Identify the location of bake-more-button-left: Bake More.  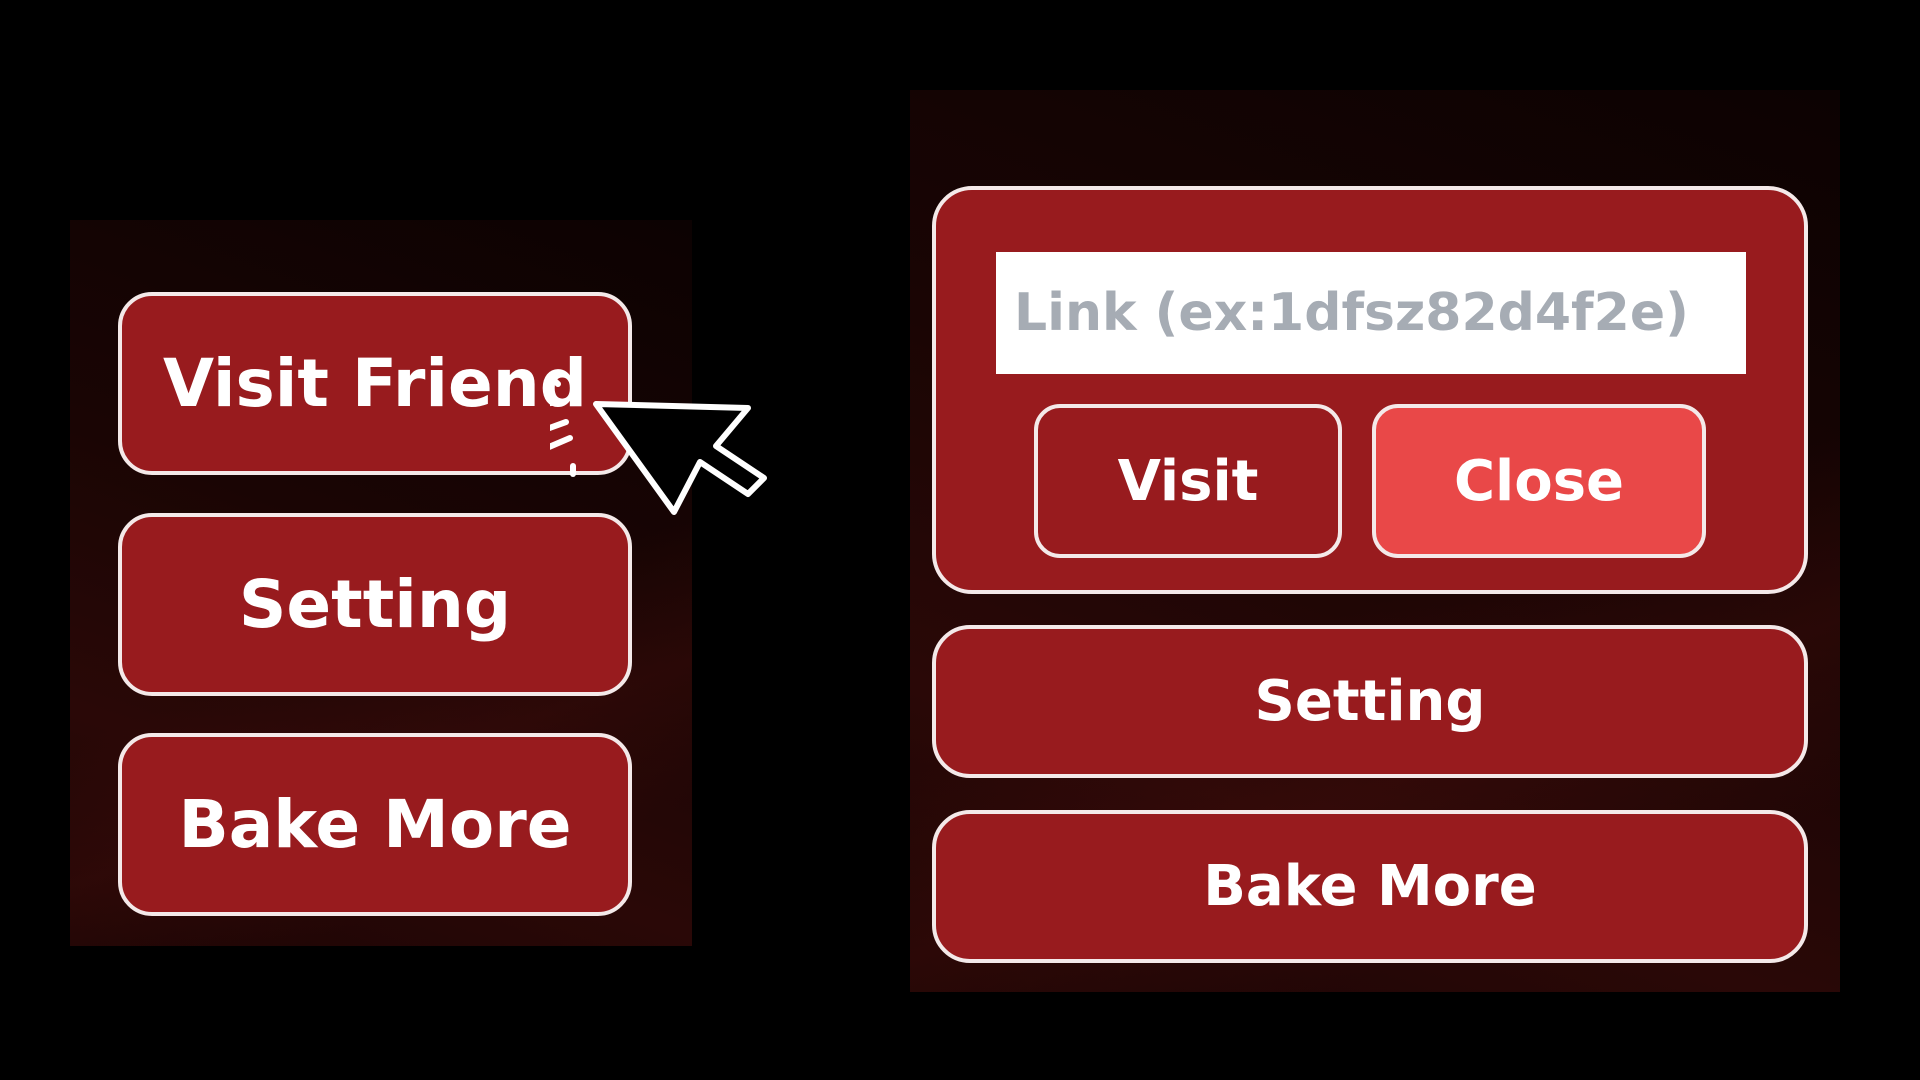
(375, 824).